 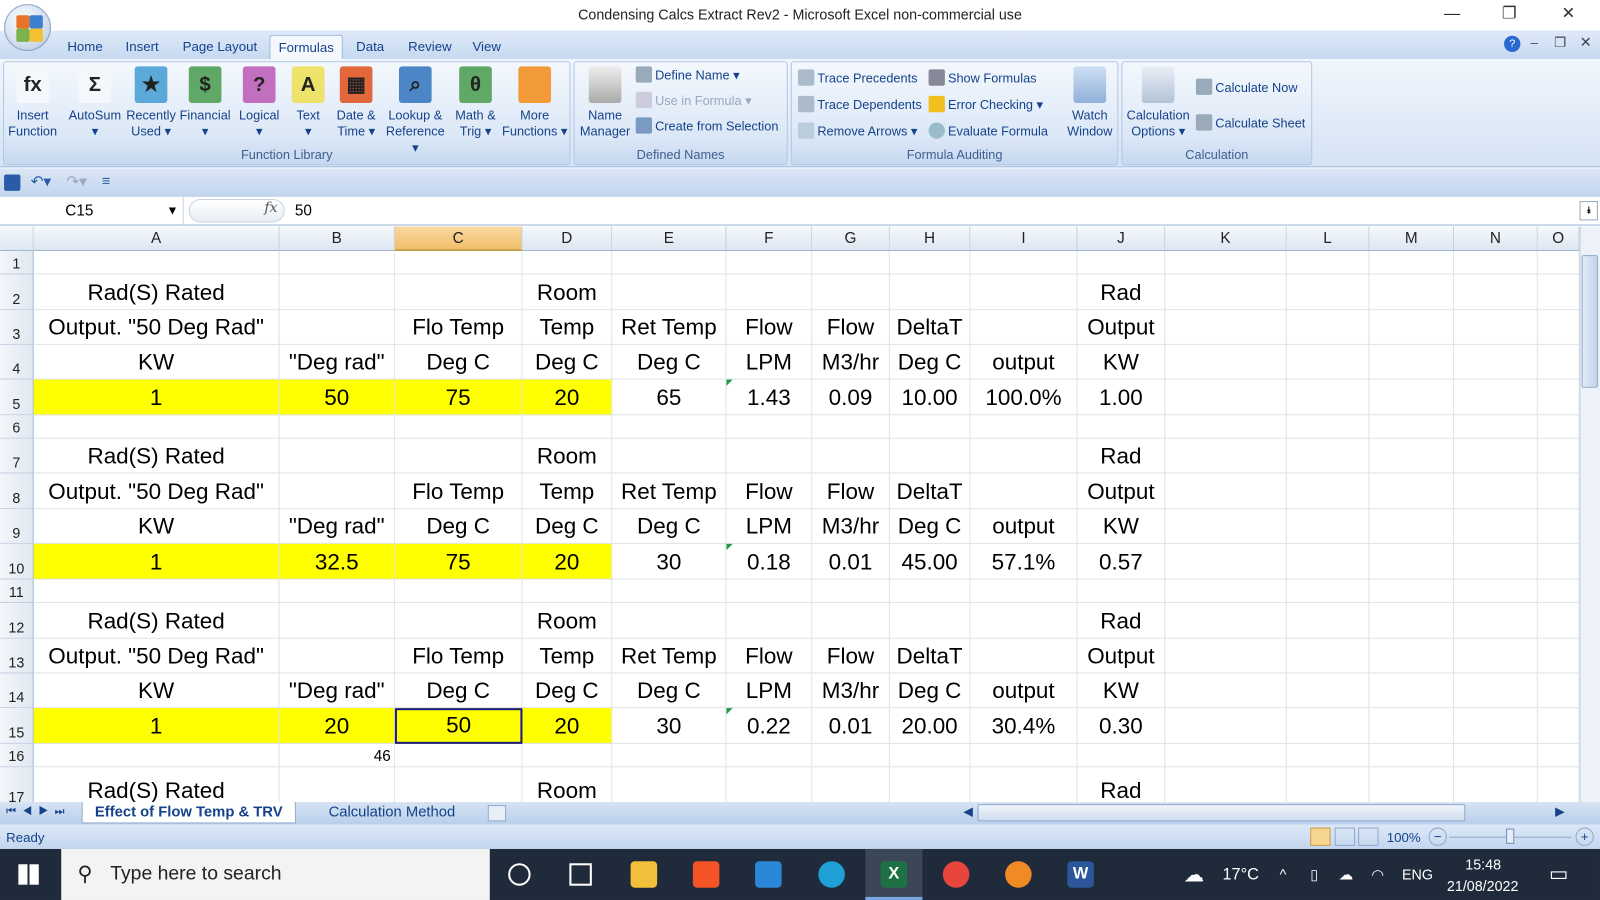 What do you see at coordinates (769, 327) in the screenshot?
I see `cell-F3: Flow` at bounding box center [769, 327].